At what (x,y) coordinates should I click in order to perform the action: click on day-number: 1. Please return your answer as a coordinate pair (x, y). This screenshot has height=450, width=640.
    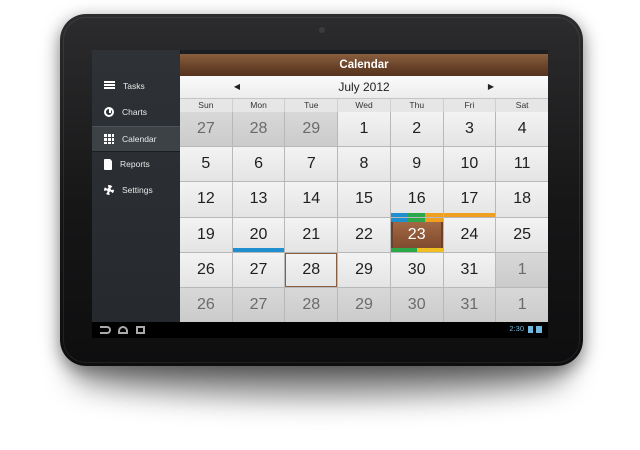
    Looking at the image, I should click on (522, 304).